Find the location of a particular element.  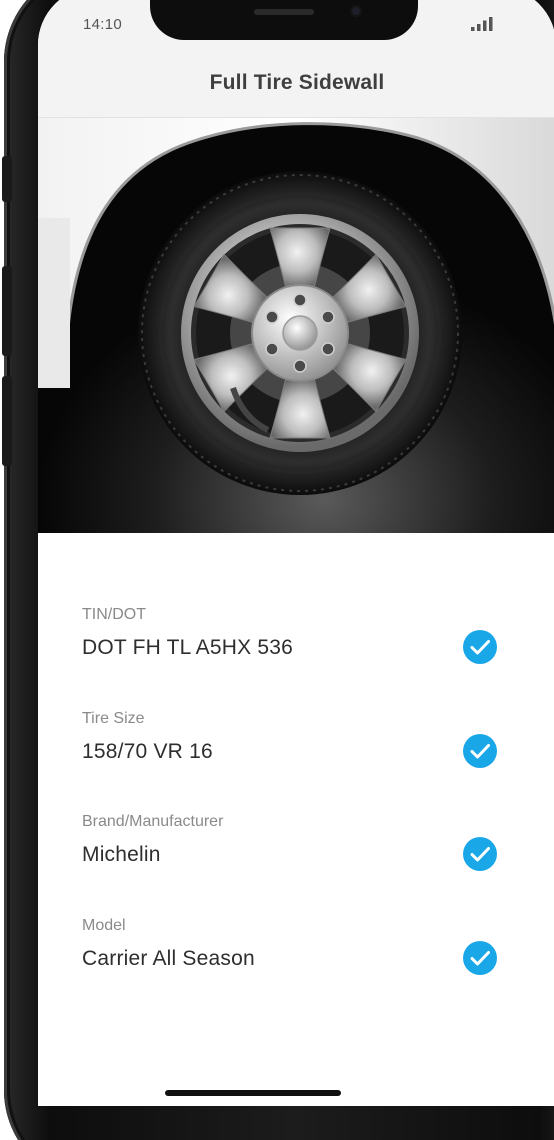

page-title: Full Tire Sidewall is located at coordinates (297, 82).